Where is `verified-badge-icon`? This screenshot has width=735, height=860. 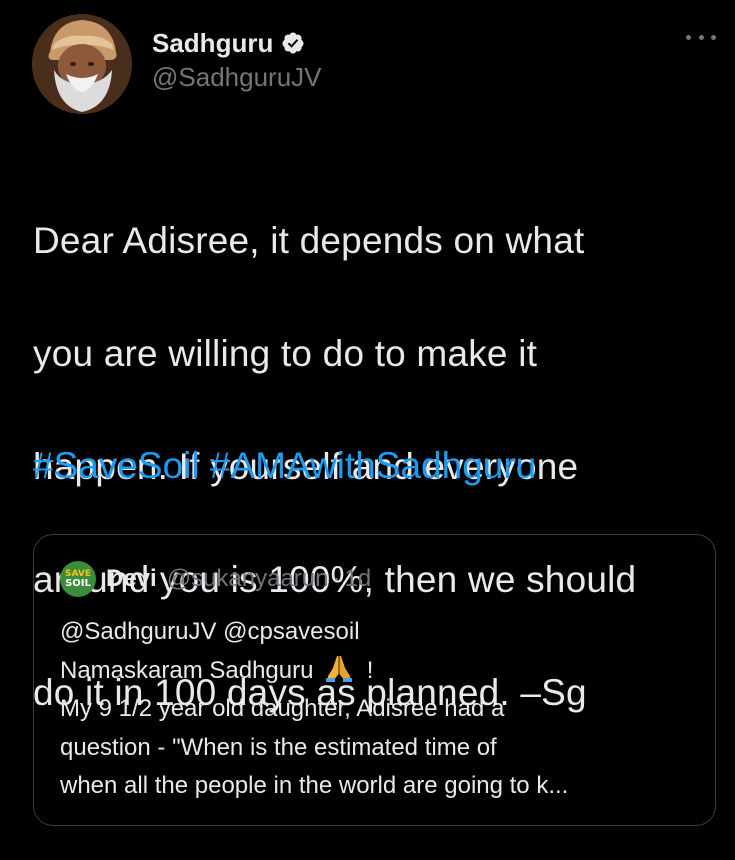 verified-badge-icon is located at coordinates (293, 43).